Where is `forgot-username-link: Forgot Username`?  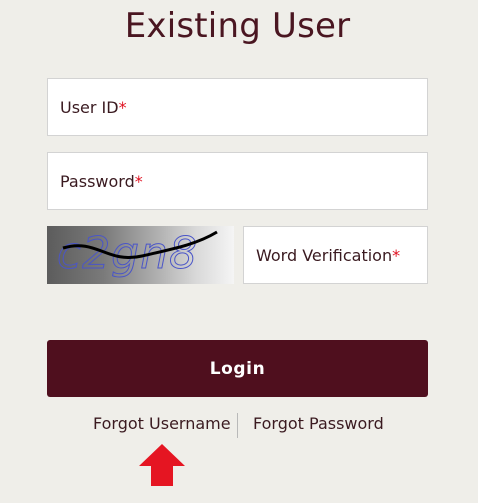 forgot-username-link: Forgot Username is located at coordinates (162, 423).